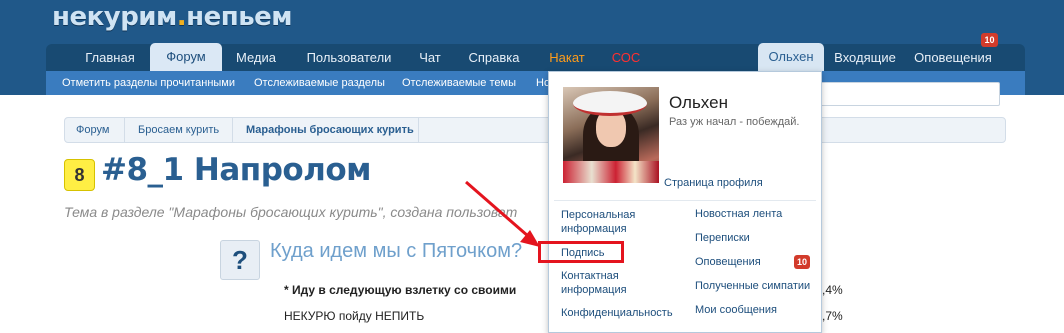 This screenshot has height=333, width=1064. Describe the element at coordinates (581, 252) in the screenshot. I see `annotation-highlight-box` at that location.